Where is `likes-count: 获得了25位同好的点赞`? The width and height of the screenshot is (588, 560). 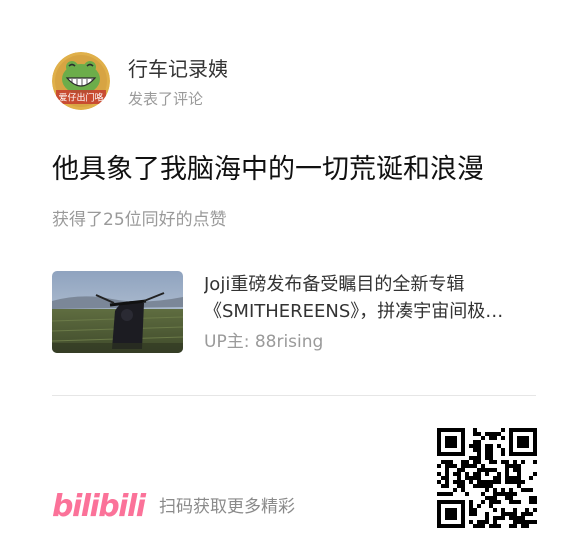
likes-count: 获得了25位同好的点赞 is located at coordinates (139, 220).